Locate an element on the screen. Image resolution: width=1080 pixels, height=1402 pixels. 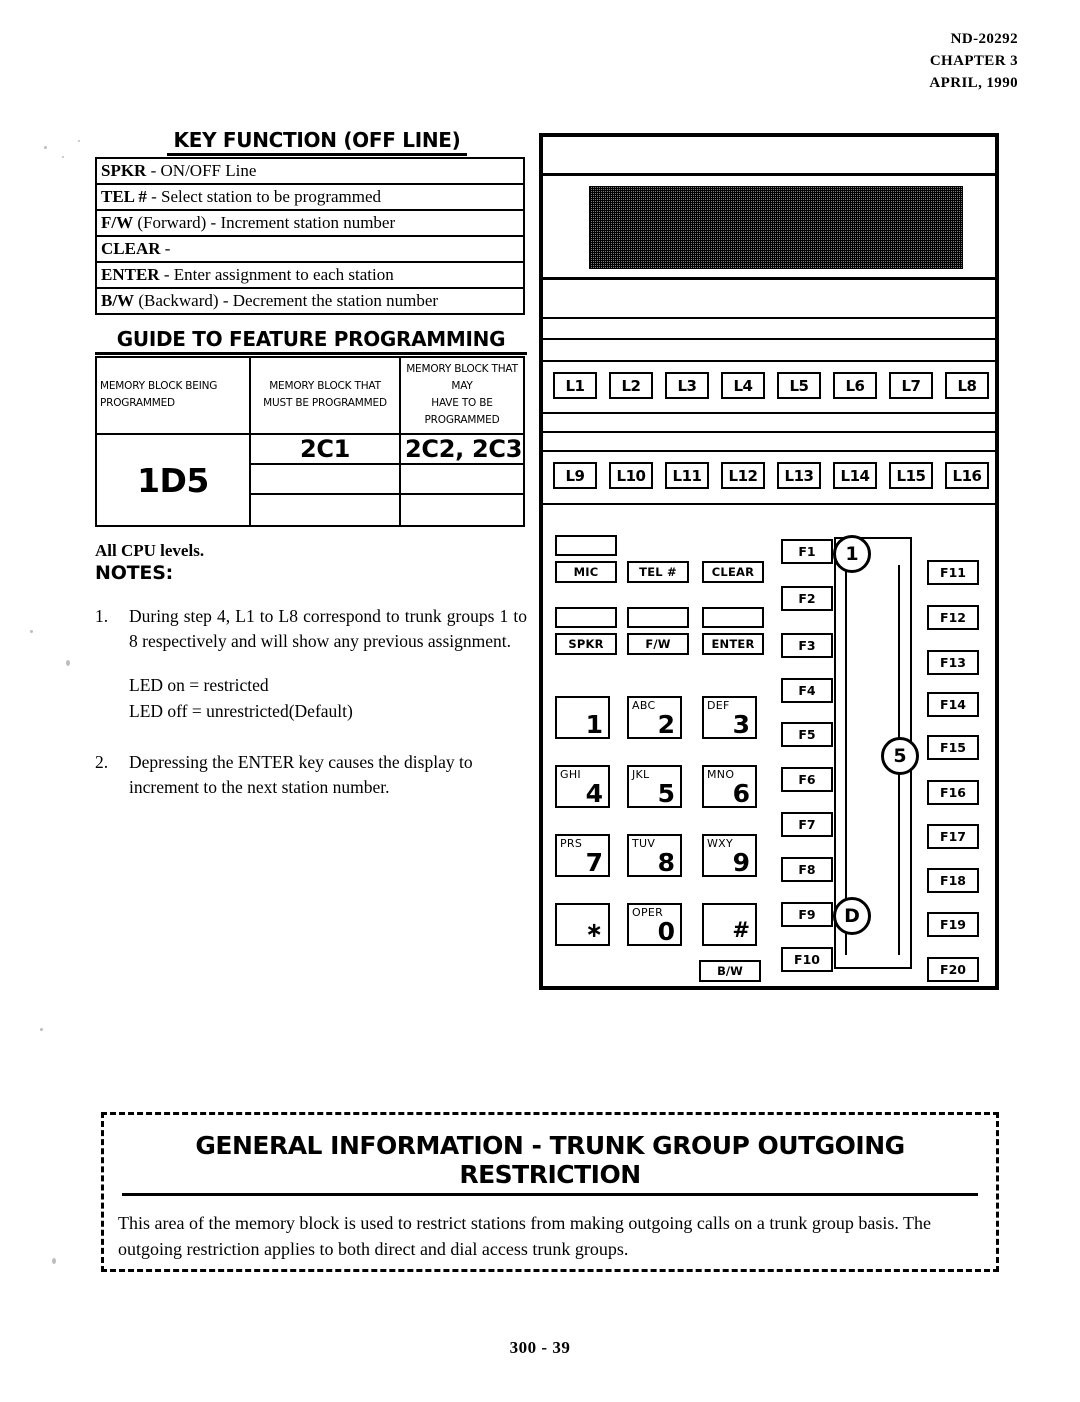
dial-key-hash: # is located at coordinates (729, 924).